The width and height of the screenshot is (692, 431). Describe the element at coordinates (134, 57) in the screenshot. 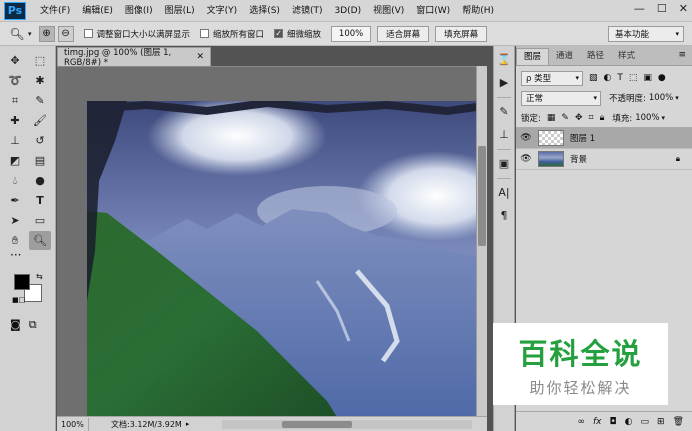

I see `document-tab: timg.jpg @ 100% (图层 1, RGB/8#) * ✕` at that location.